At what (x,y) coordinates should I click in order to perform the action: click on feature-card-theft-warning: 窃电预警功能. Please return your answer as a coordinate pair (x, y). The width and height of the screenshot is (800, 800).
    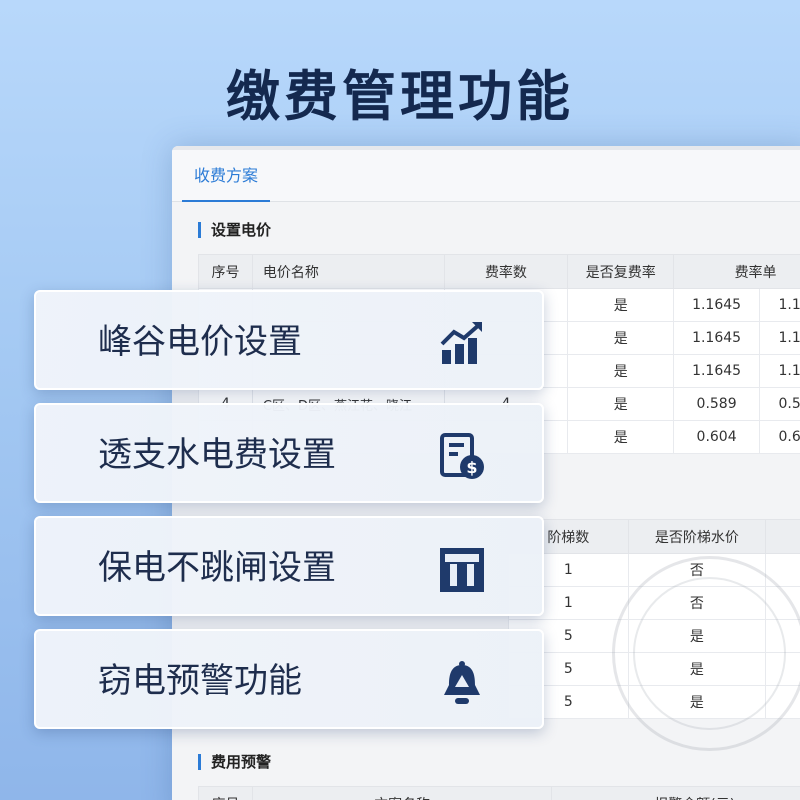
    Looking at the image, I should click on (289, 679).